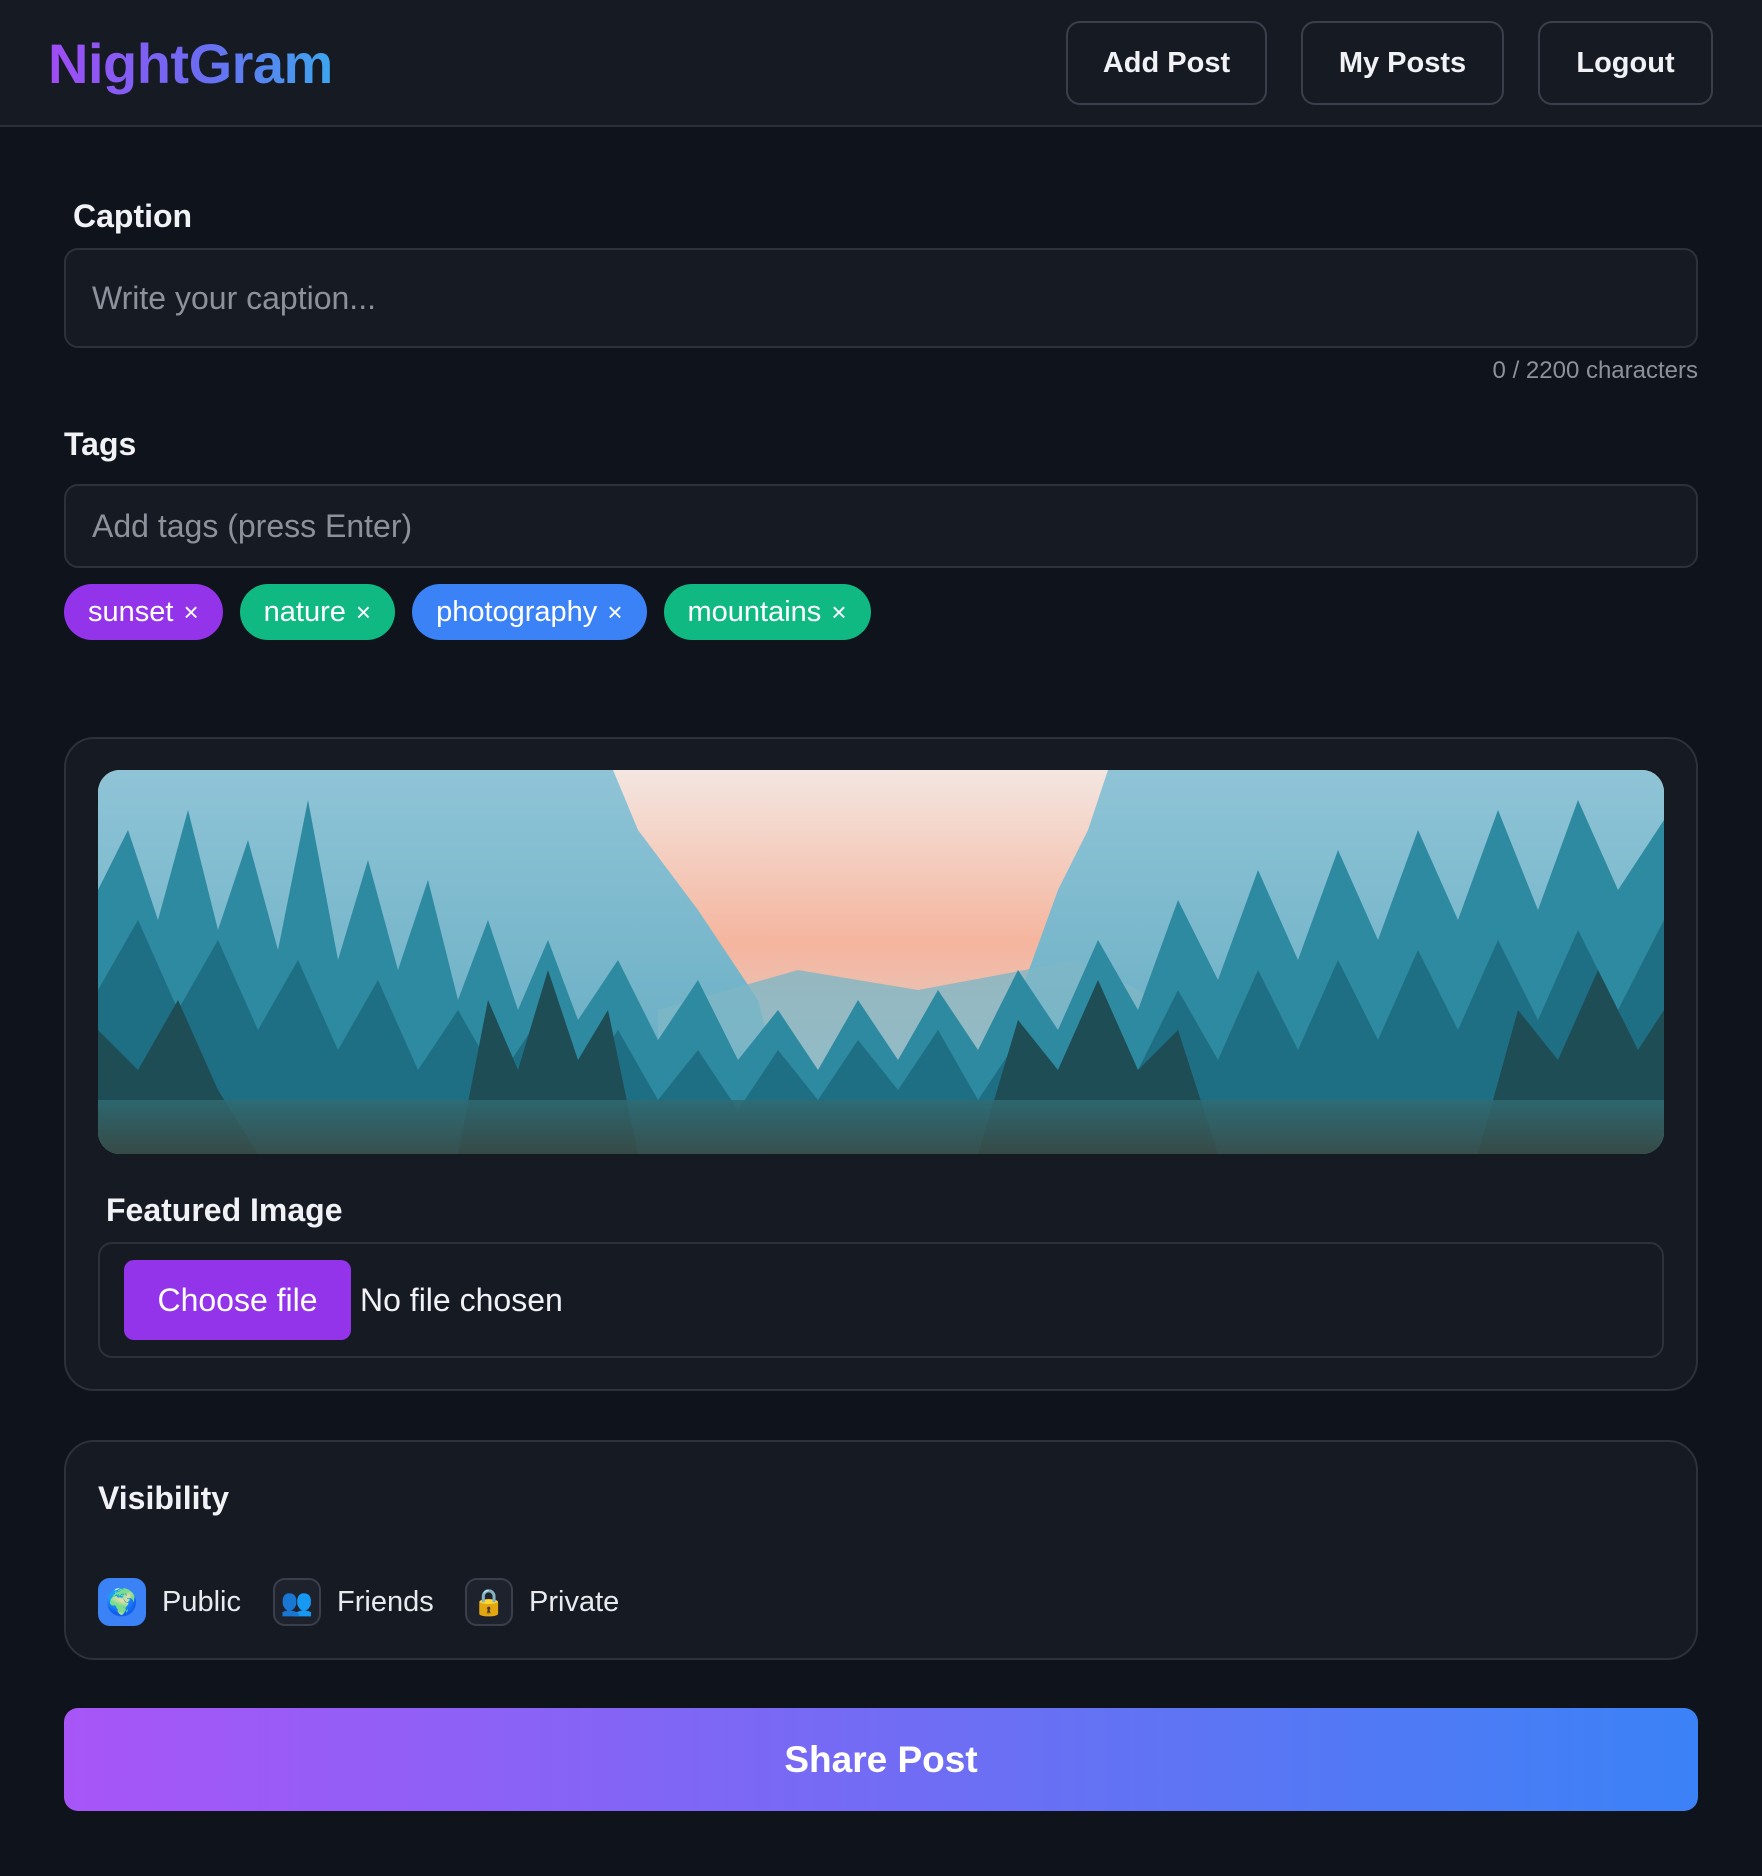 The width and height of the screenshot is (1762, 1876). What do you see at coordinates (1625, 63) in the screenshot?
I see `logout-button: Logout` at bounding box center [1625, 63].